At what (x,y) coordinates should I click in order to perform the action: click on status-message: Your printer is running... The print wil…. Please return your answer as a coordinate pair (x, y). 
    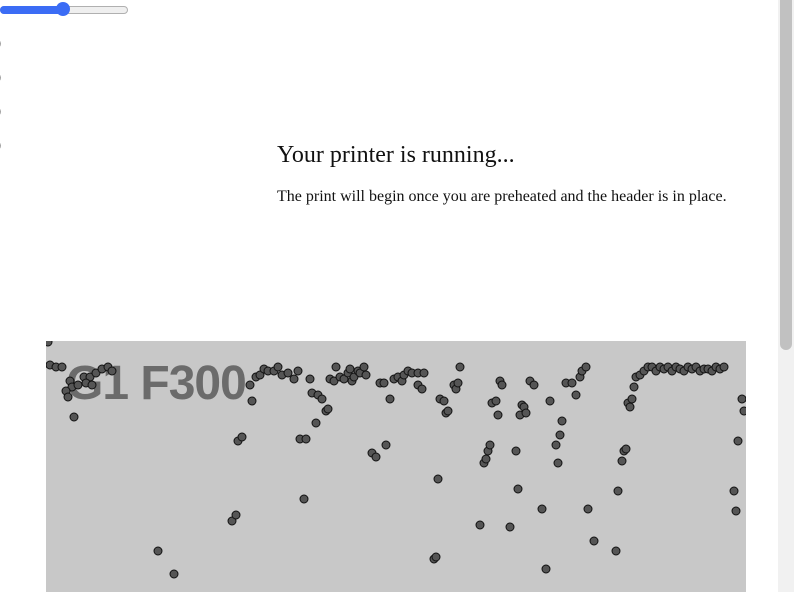
    Looking at the image, I should click on (517, 173).